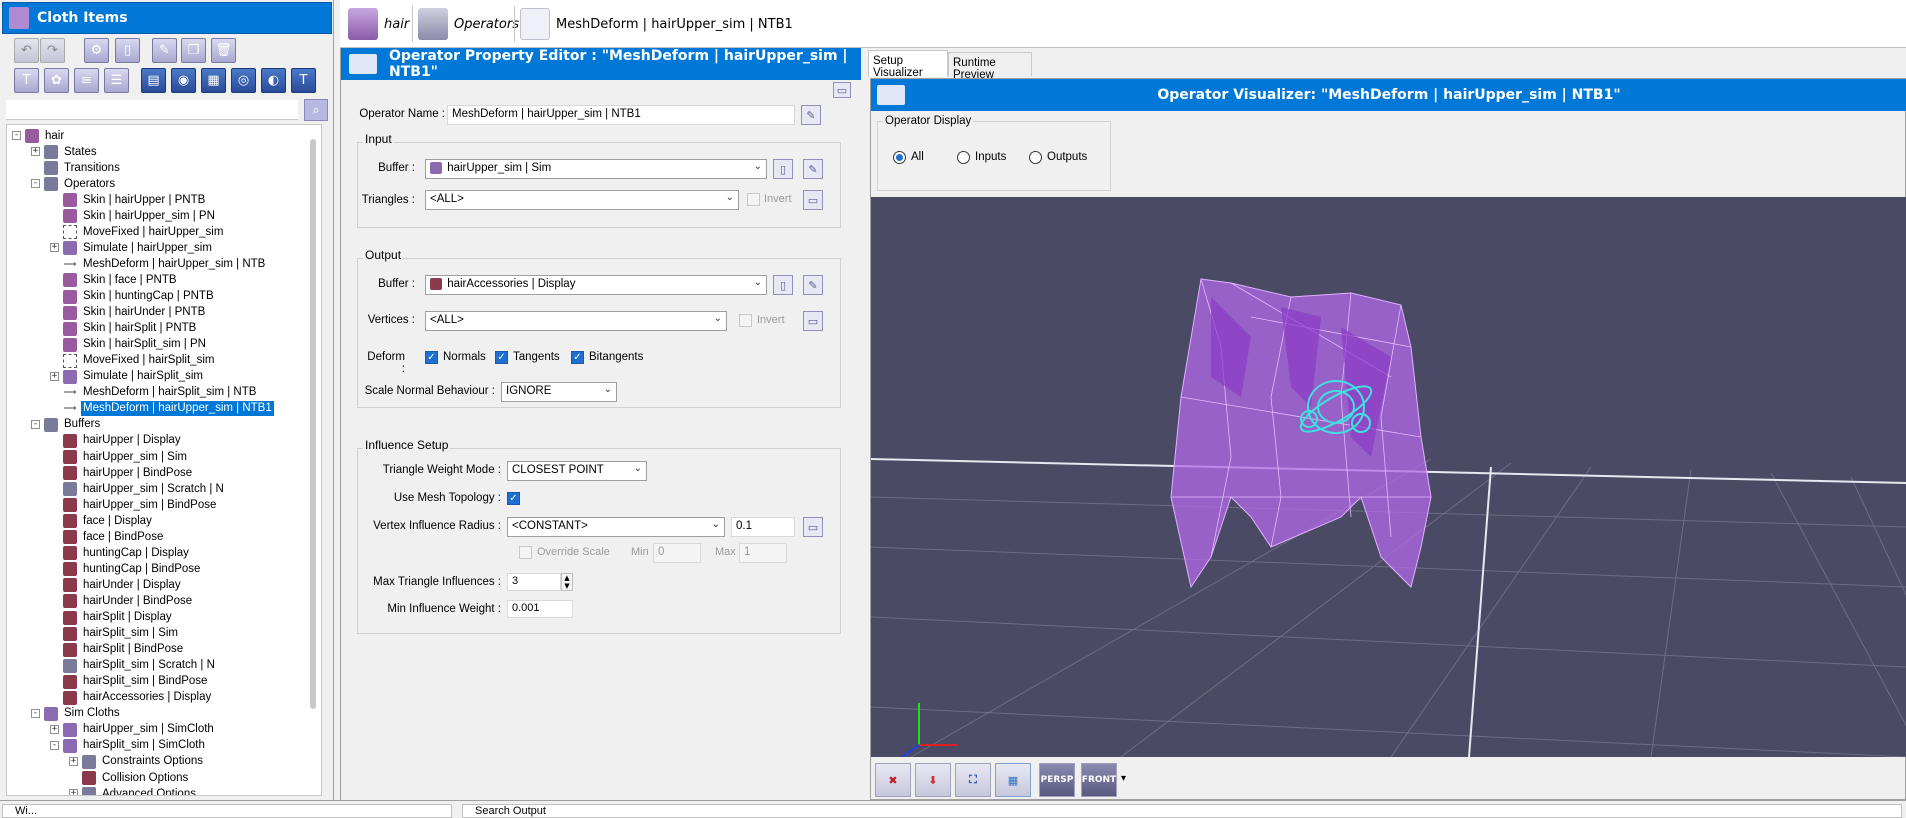 This screenshot has width=1906, height=818. Describe the element at coordinates (763, 527) in the screenshot. I see `vertex-influence-radius-field: 0.1` at that location.